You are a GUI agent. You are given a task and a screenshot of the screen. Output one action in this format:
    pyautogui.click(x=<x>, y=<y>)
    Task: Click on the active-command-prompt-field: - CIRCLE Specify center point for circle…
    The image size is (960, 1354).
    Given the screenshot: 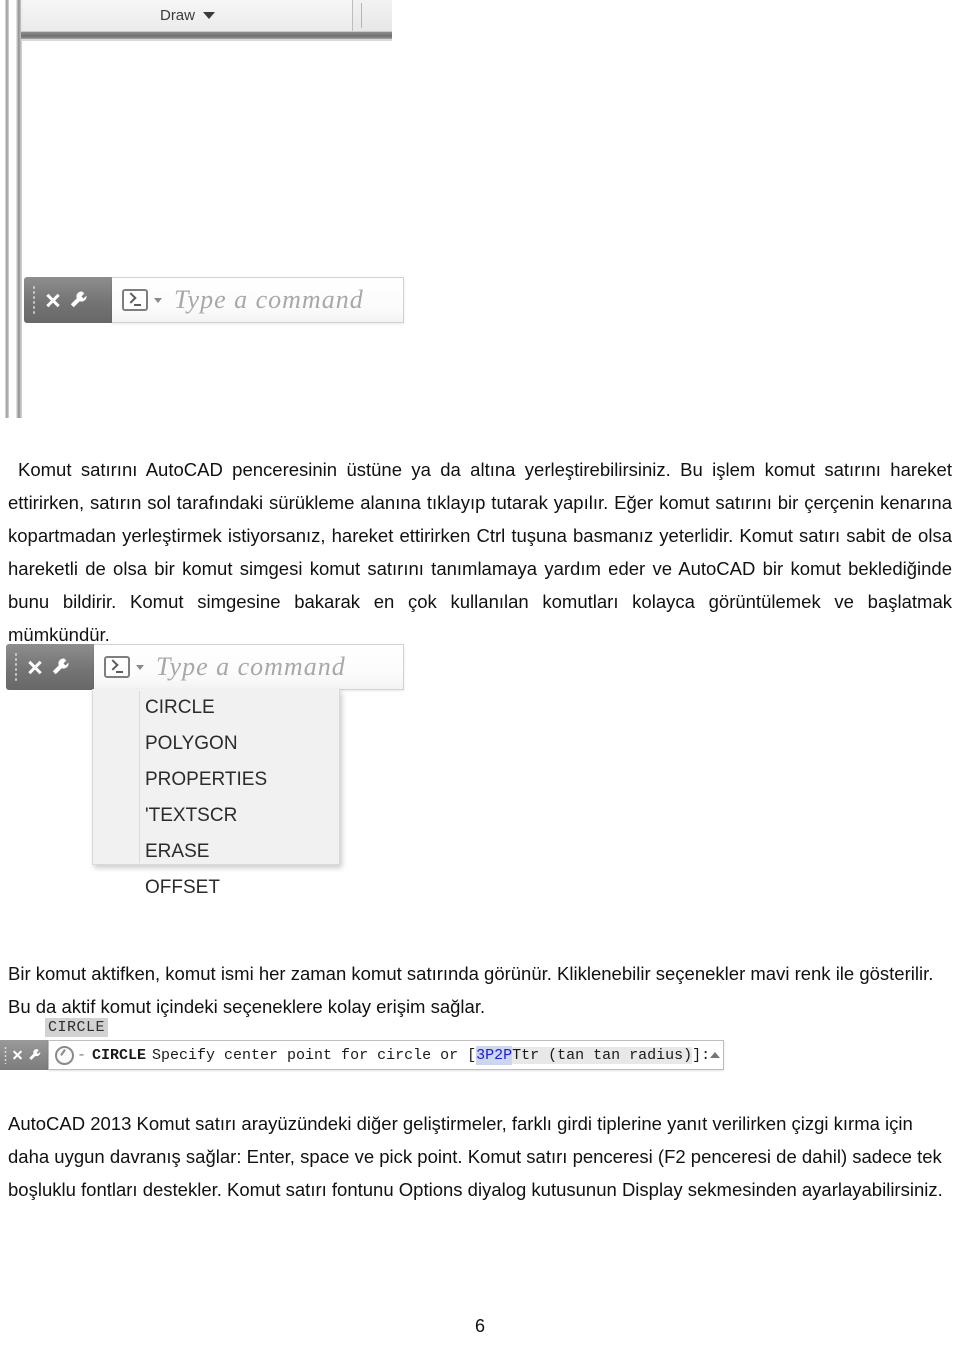 What is the action you would take?
    pyautogui.click(x=386, y=1055)
    